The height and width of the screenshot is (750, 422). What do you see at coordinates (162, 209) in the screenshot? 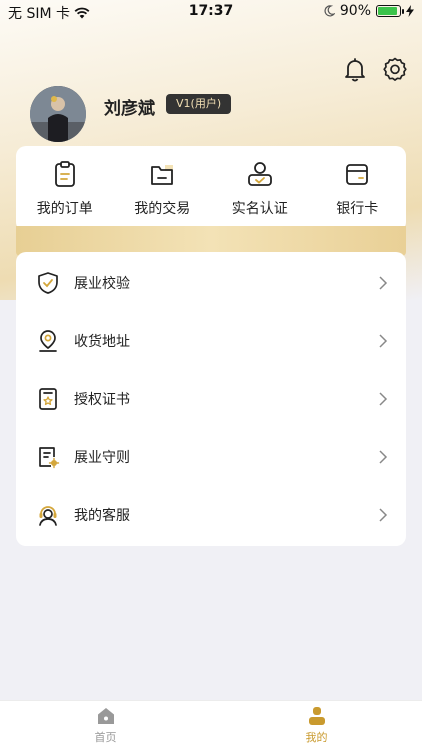
I see `quick-action-label: 我的交易` at bounding box center [162, 209].